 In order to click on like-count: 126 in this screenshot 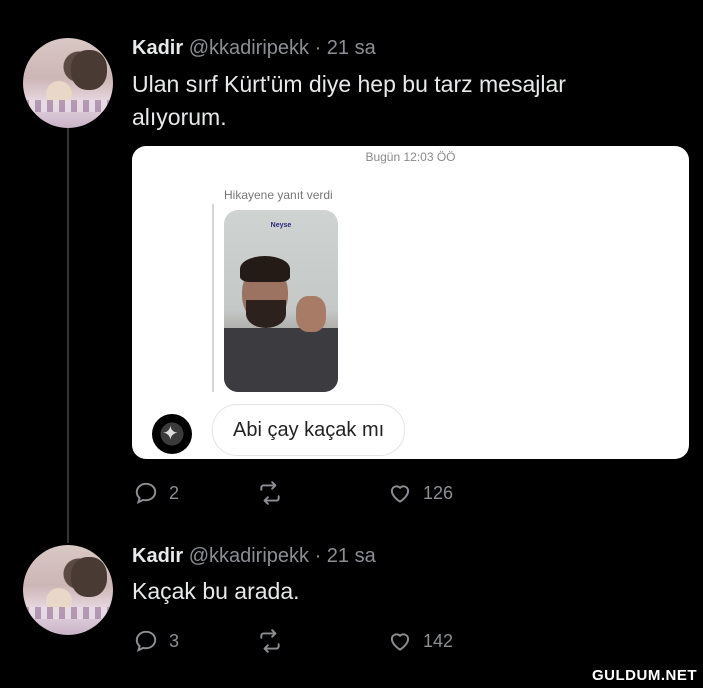, I will do `click(438, 492)`.